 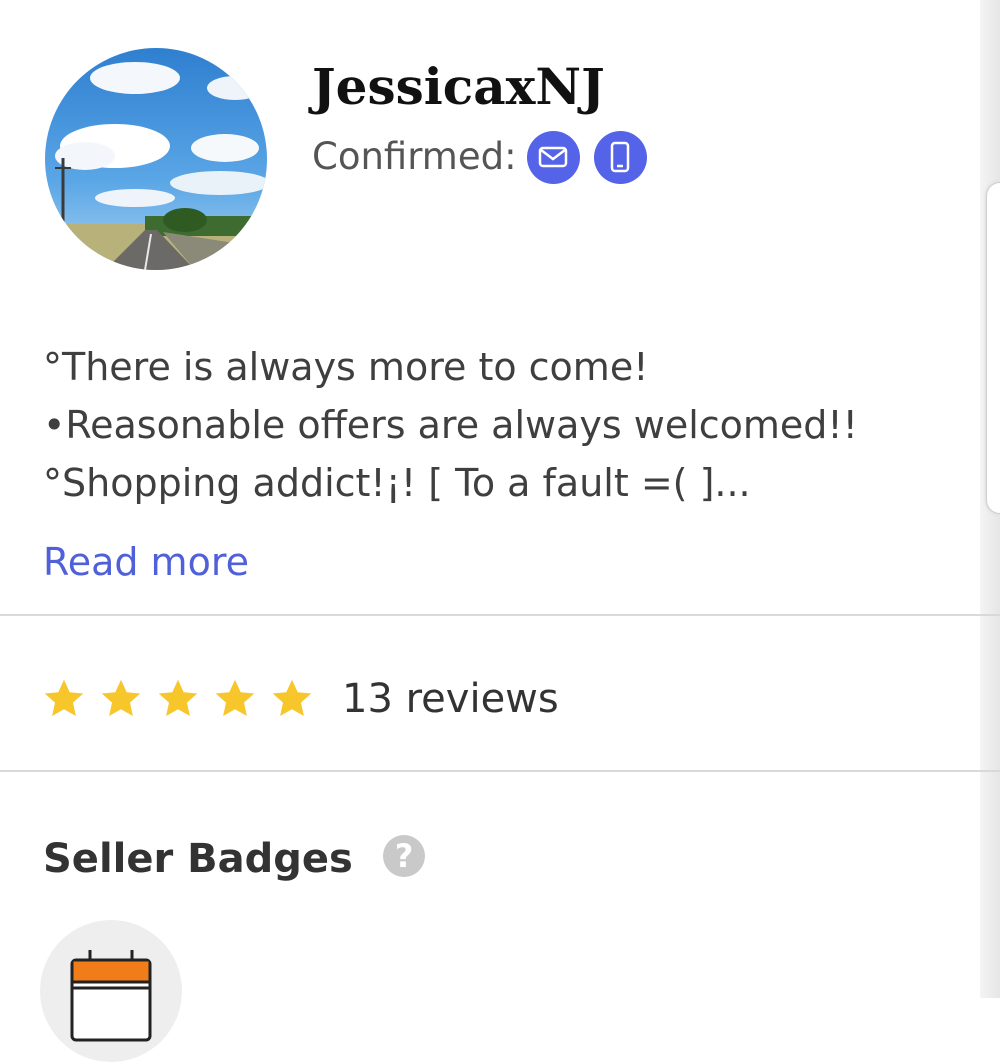 I want to click on read-more-link: Read more, so click(x=146, y=562).